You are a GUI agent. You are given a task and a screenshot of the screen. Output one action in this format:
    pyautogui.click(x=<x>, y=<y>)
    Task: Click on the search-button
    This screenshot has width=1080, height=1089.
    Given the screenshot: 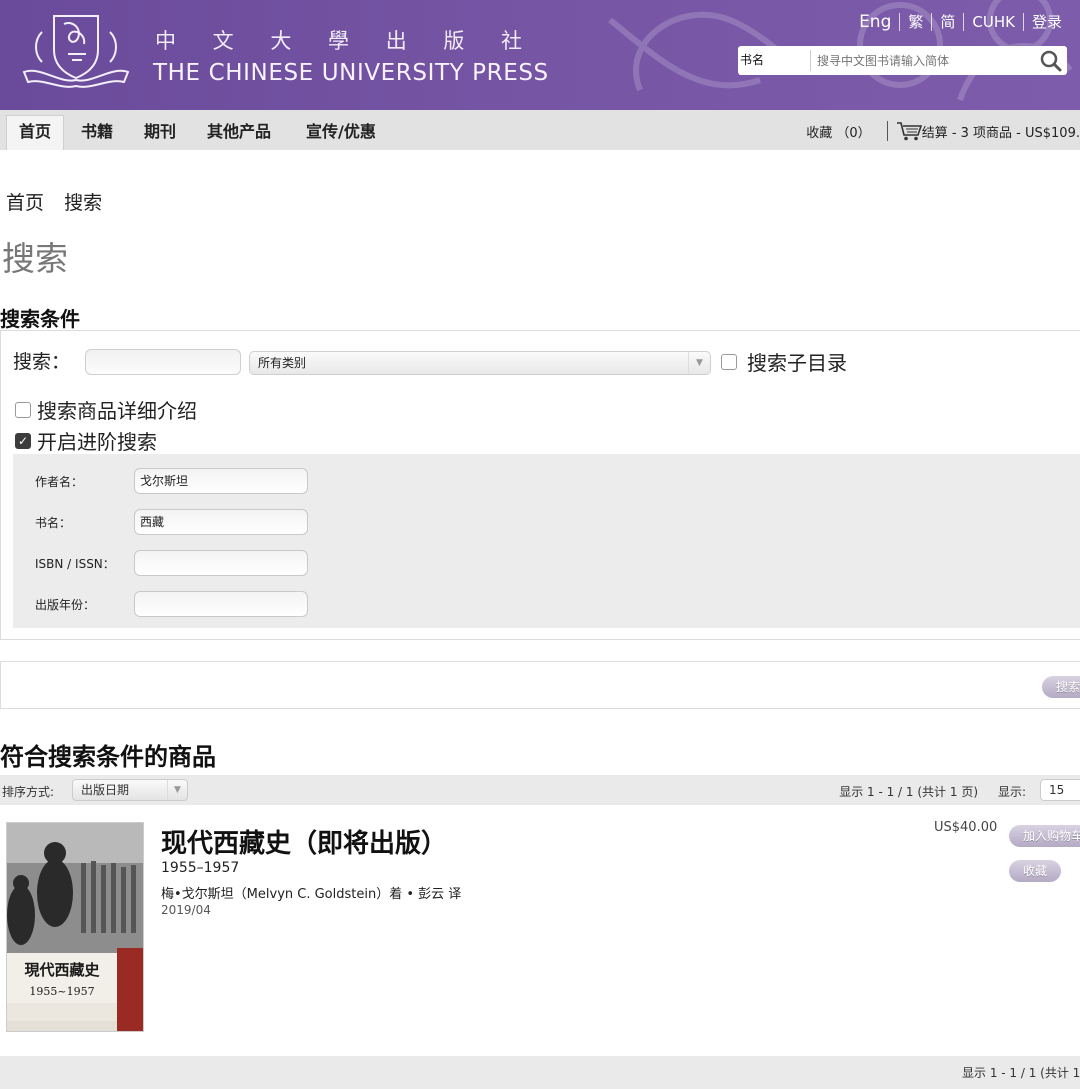 What is the action you would take?
    pyautogui.click(x=1051, y=60)
    